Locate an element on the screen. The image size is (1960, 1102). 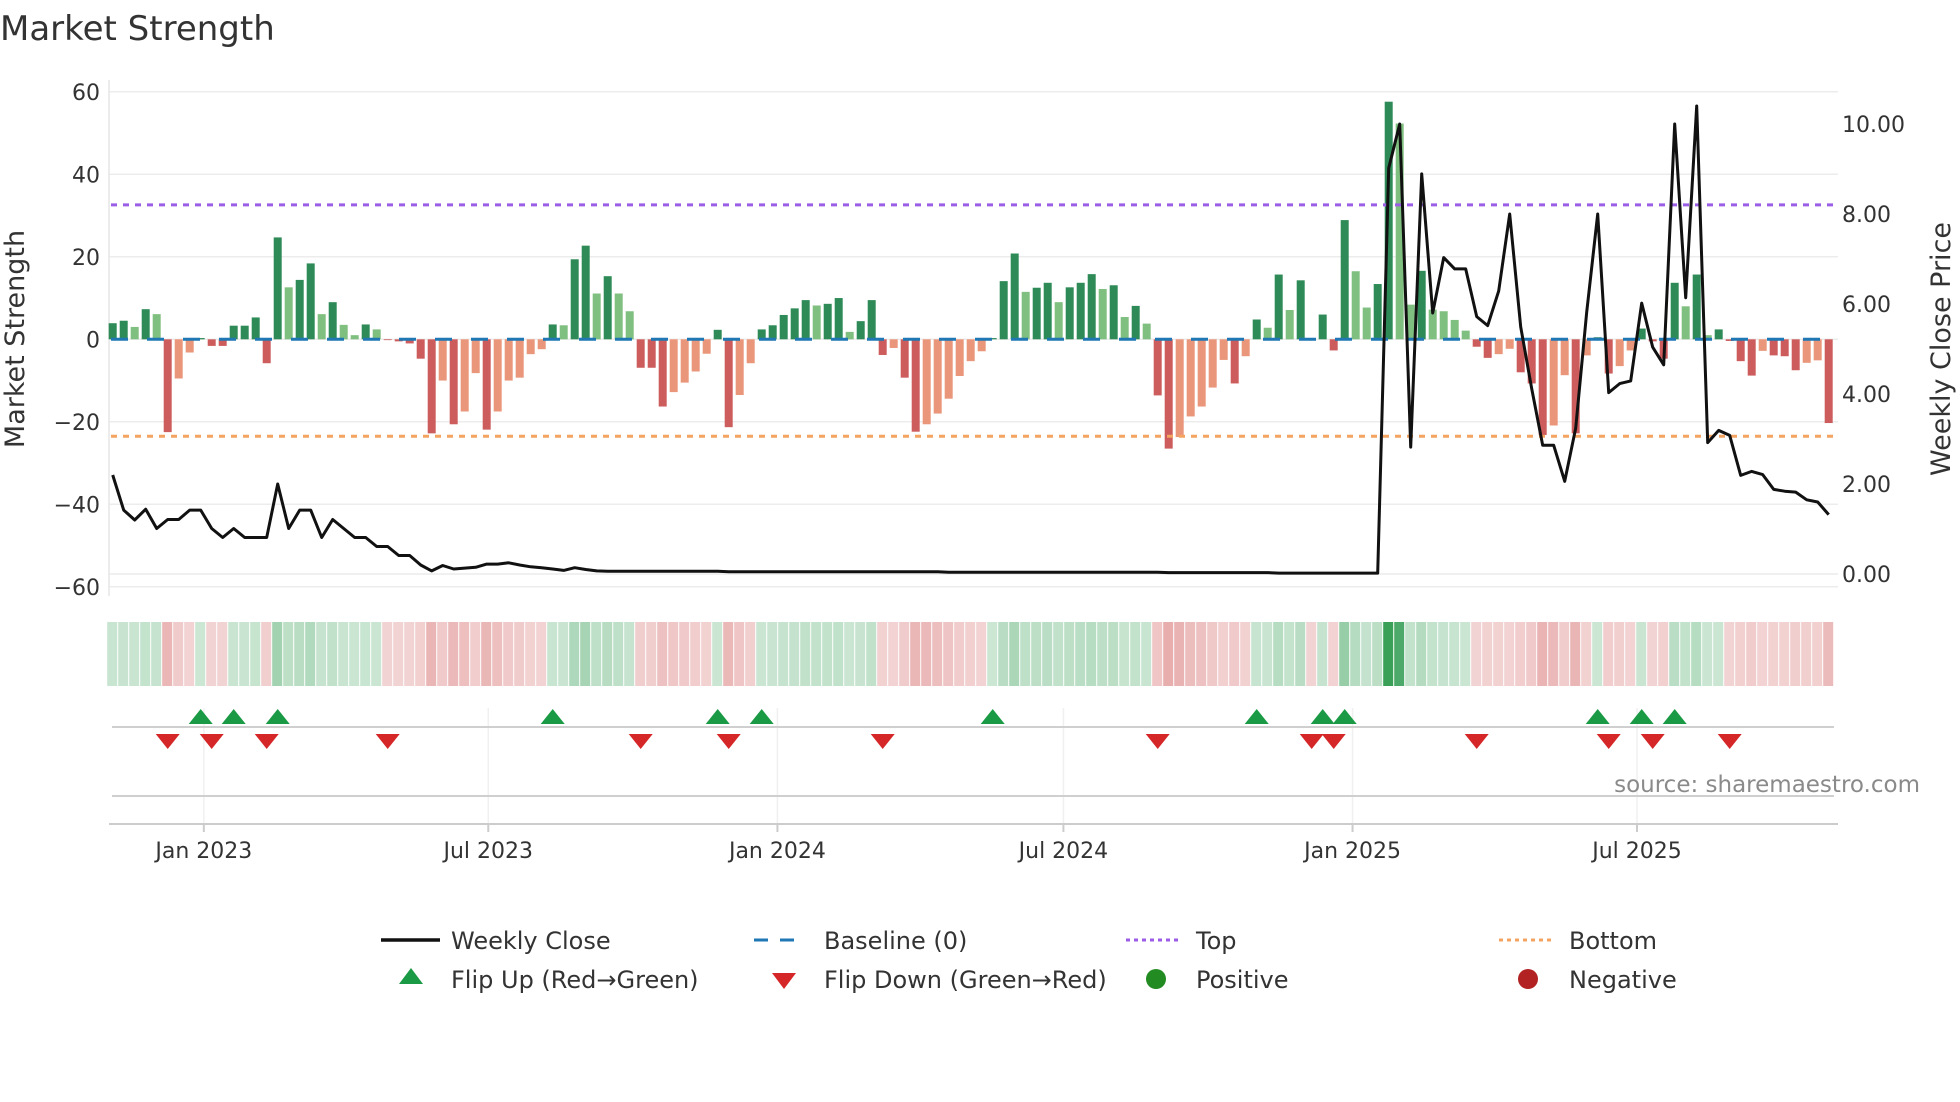
source-credit: source: sharemaestro.com is located at coordinates (1767, 785).